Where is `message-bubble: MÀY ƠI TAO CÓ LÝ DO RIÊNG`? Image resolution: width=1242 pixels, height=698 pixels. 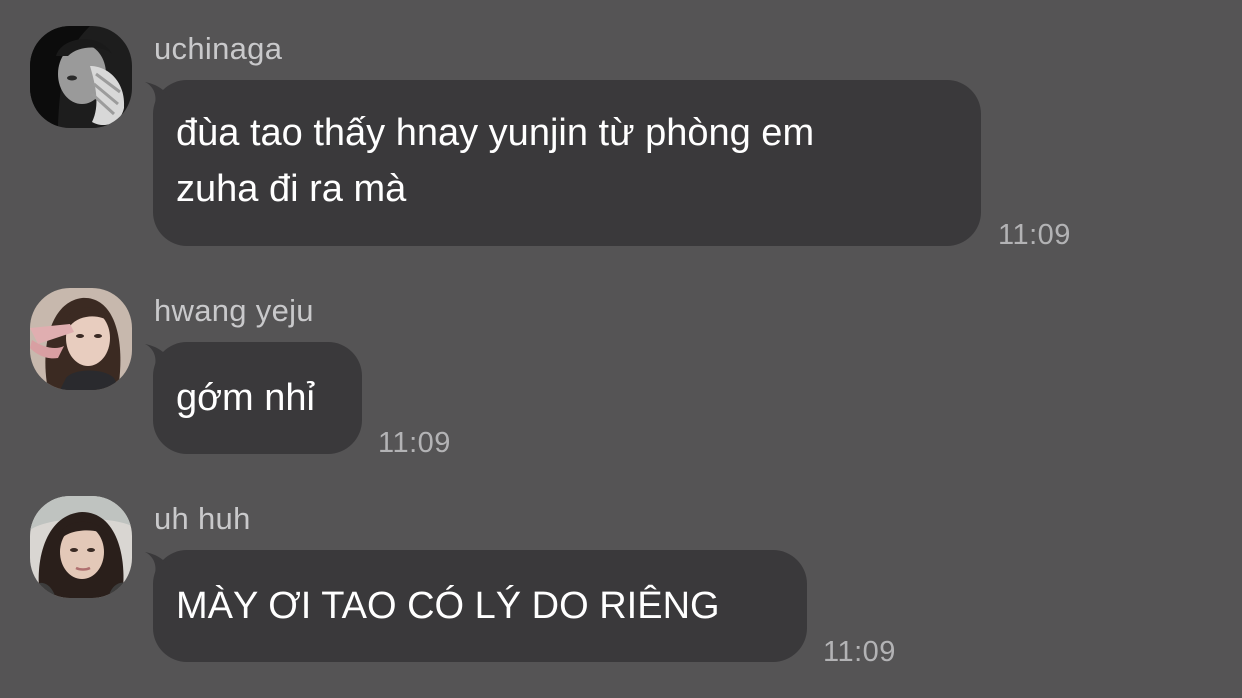
message-bubble: MÀY ƠI TAO CÓ LÝ DO RIÊNG is located at coordinates (476, 606).